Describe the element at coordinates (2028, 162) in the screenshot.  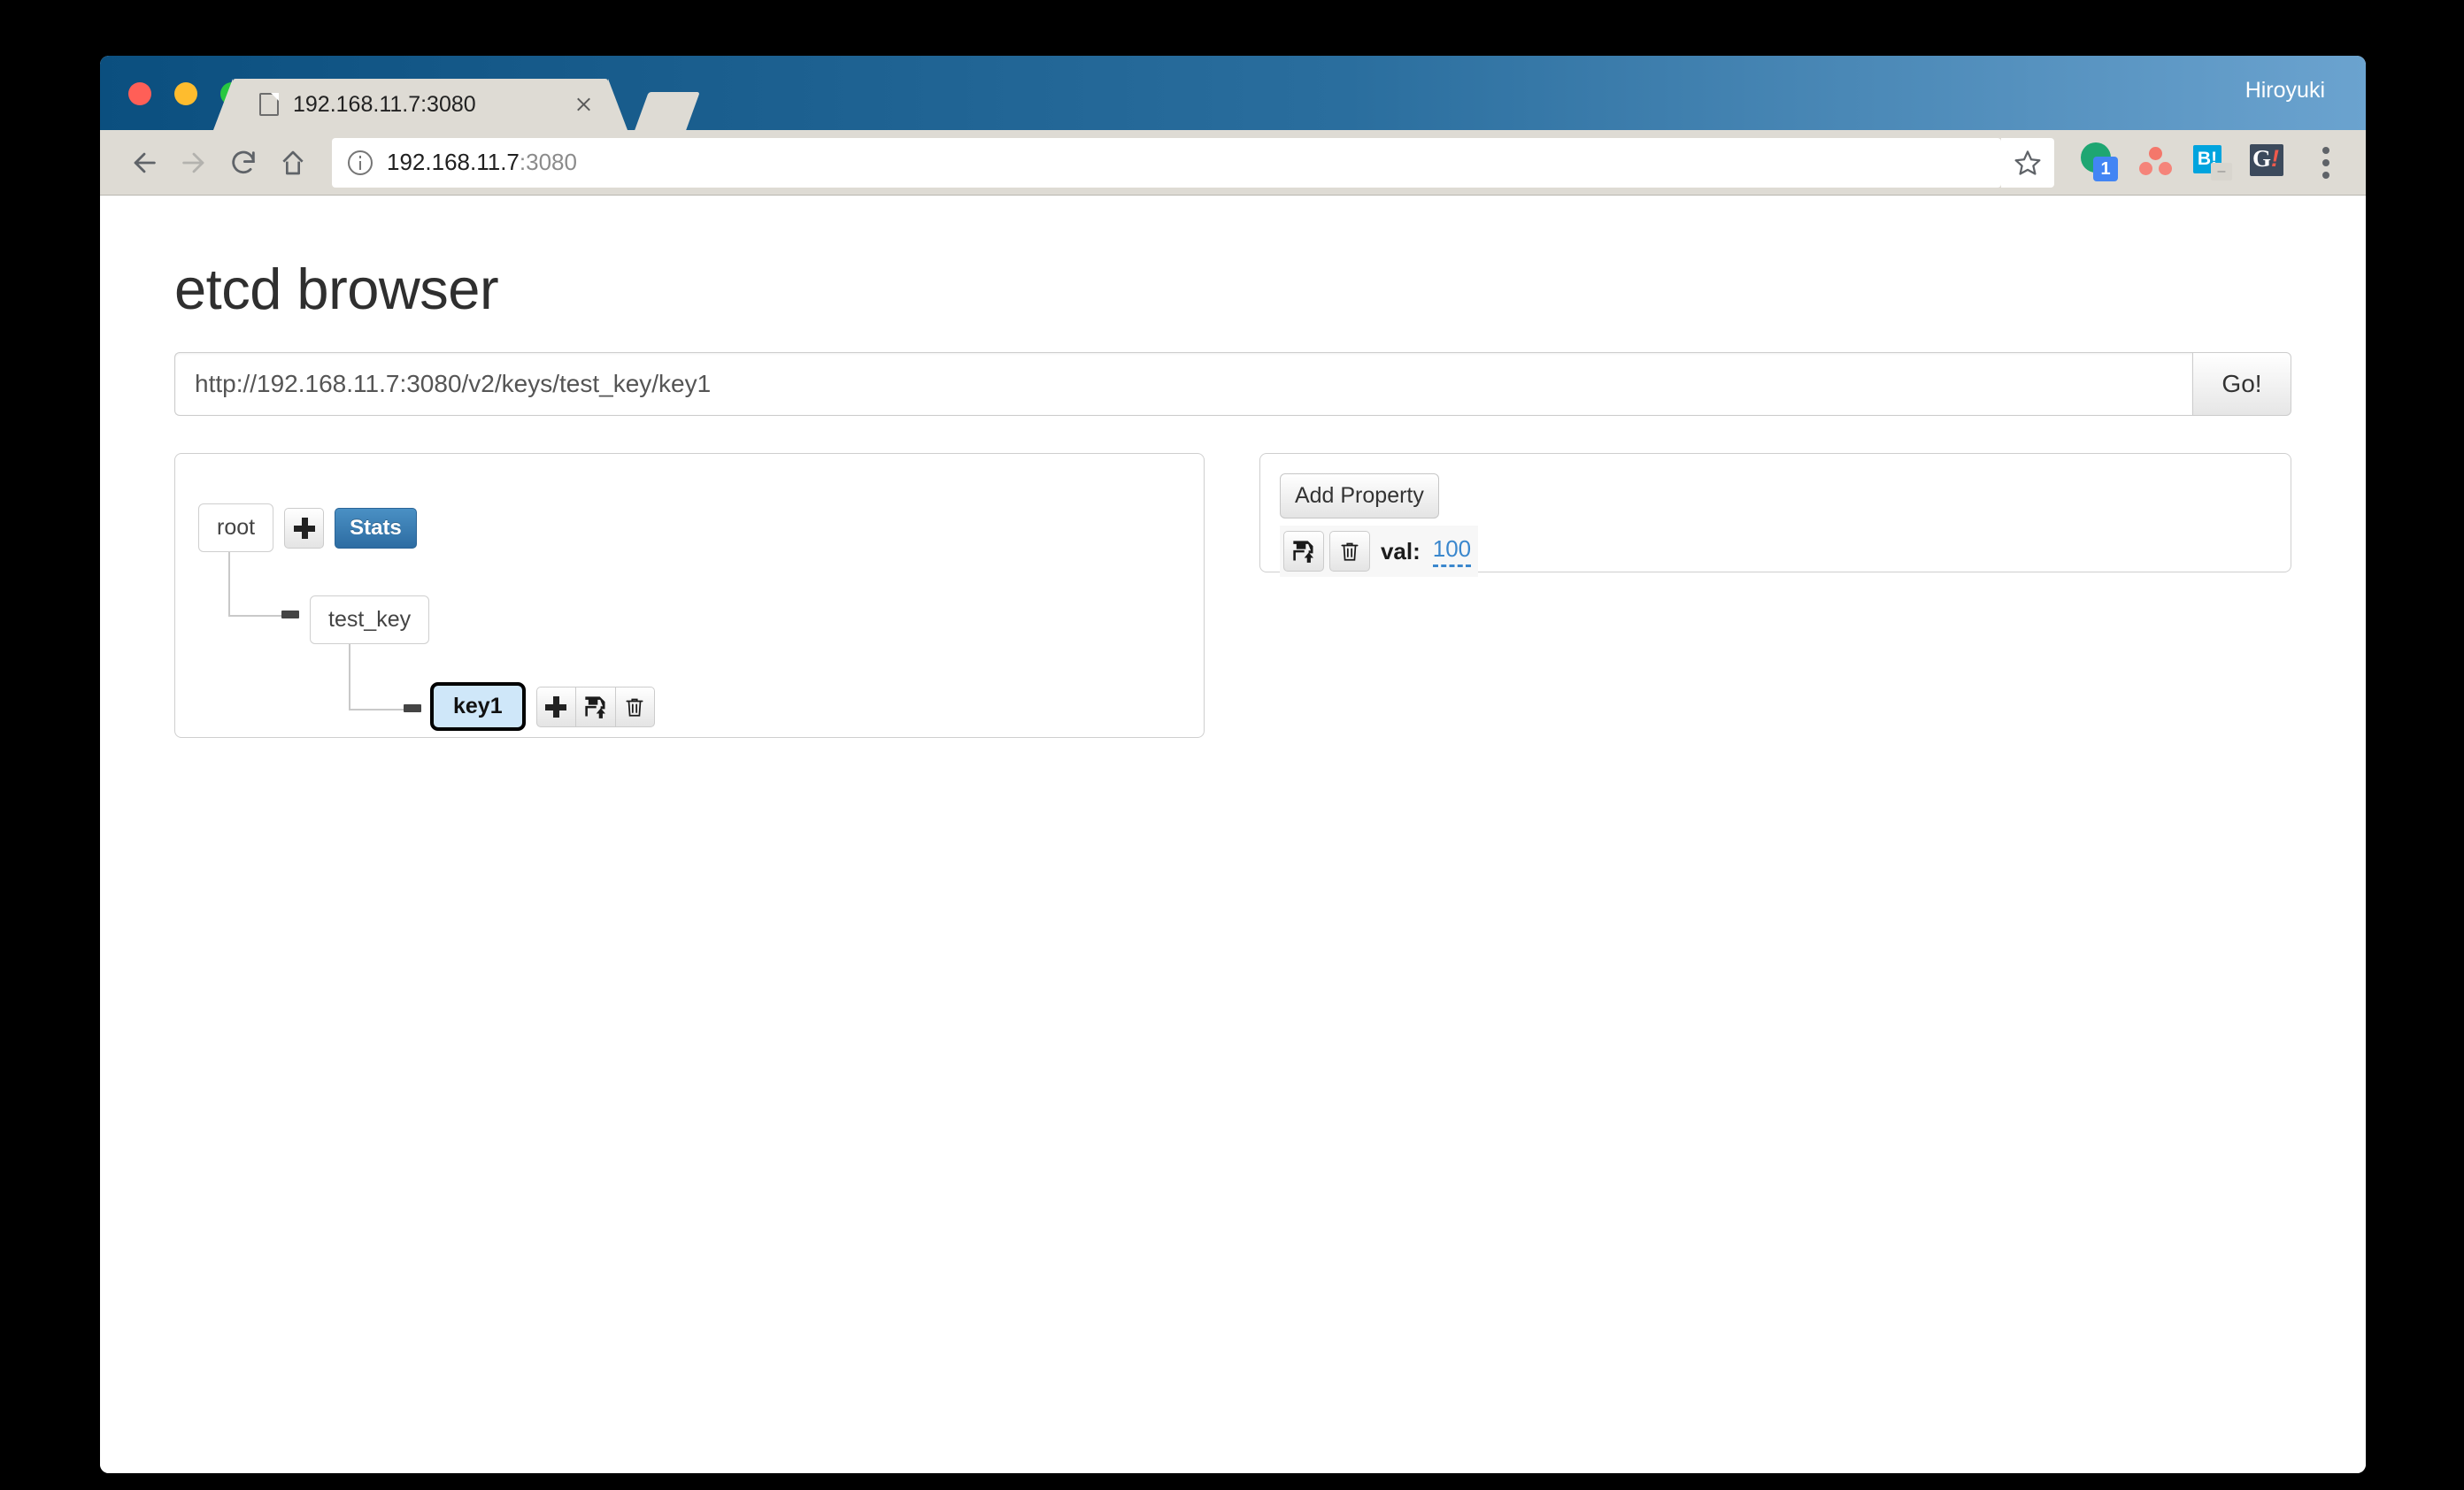
I see `bookmark-star-icon` at that location.